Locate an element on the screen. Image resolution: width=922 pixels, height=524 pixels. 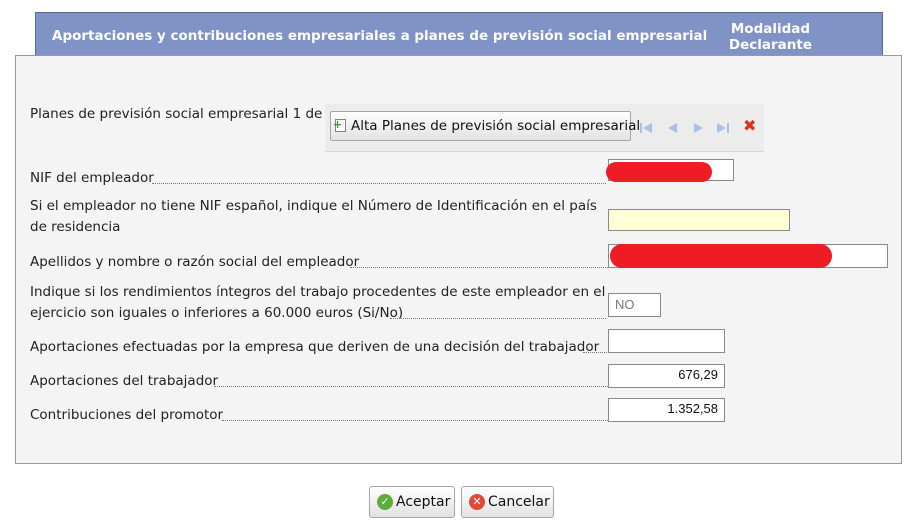
previous-record-icon is located at coordinates (673, 128).